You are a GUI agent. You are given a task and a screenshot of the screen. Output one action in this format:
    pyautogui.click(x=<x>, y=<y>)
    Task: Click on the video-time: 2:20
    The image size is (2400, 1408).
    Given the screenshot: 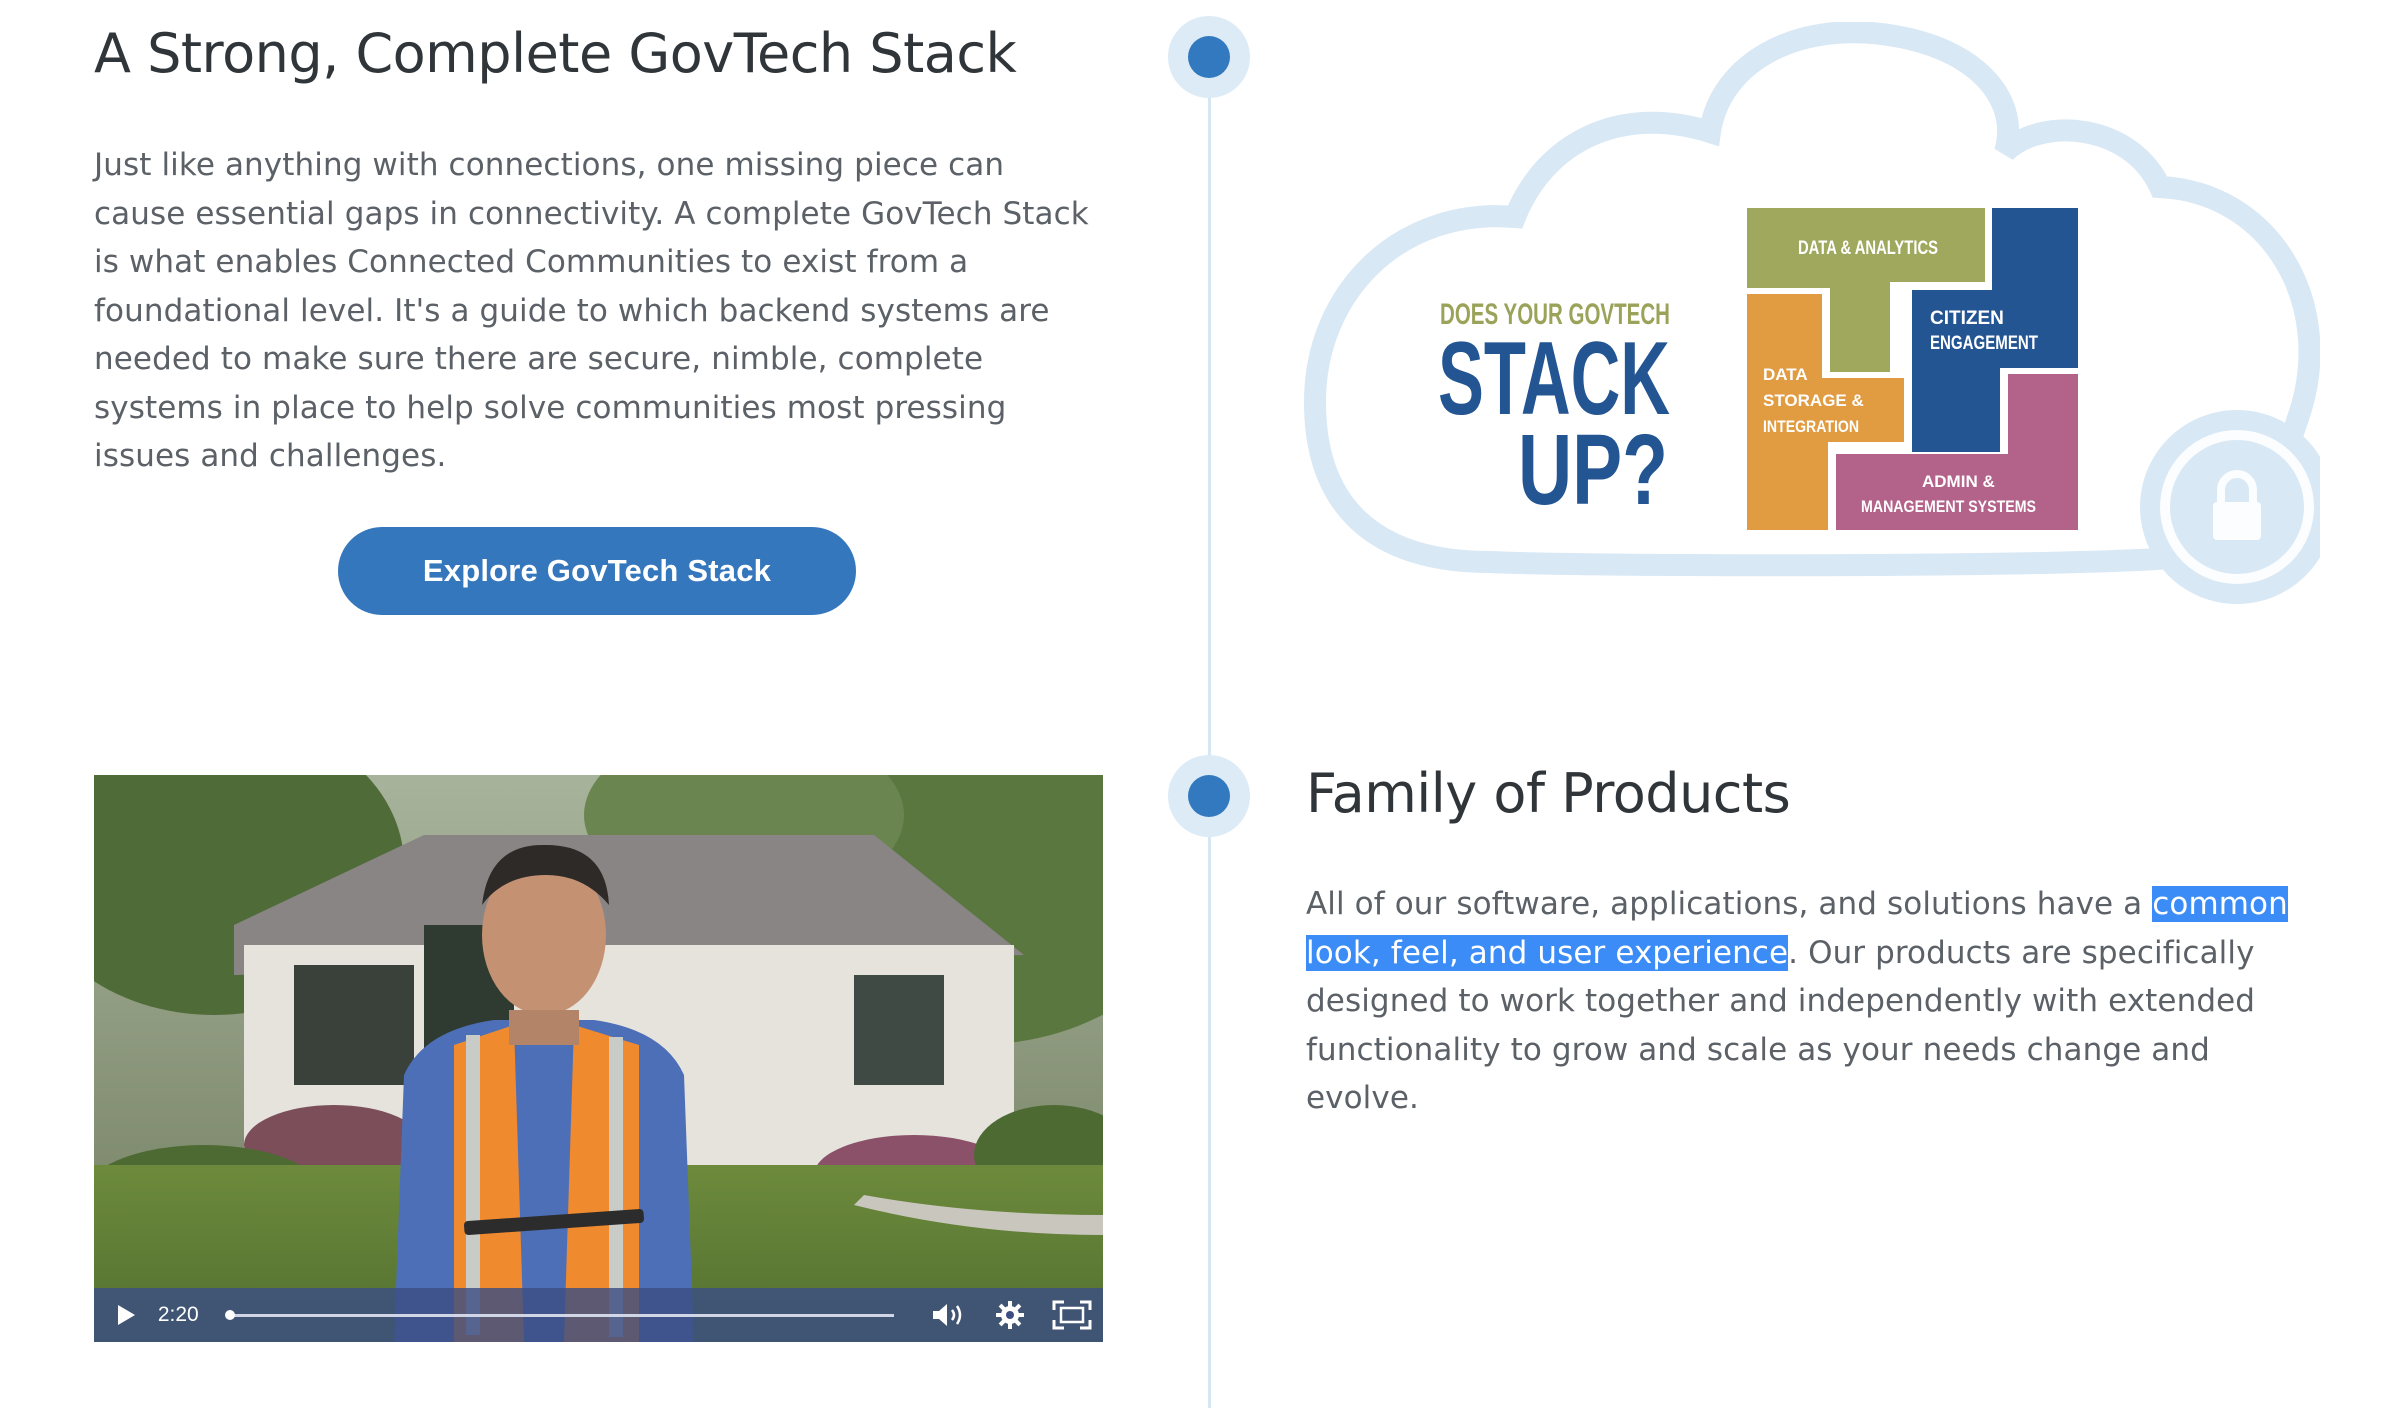 What is the action you would take?
    pyautogui.click(x=178, y=1314)
    